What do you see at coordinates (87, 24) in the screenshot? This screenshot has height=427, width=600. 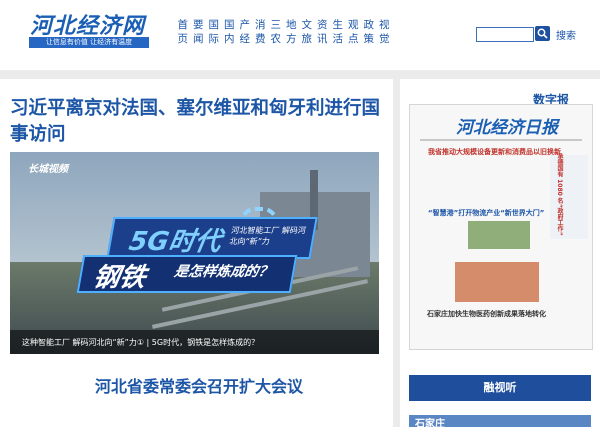 I see `site-logo: 河北经济网` at bounding box center [87, 24].